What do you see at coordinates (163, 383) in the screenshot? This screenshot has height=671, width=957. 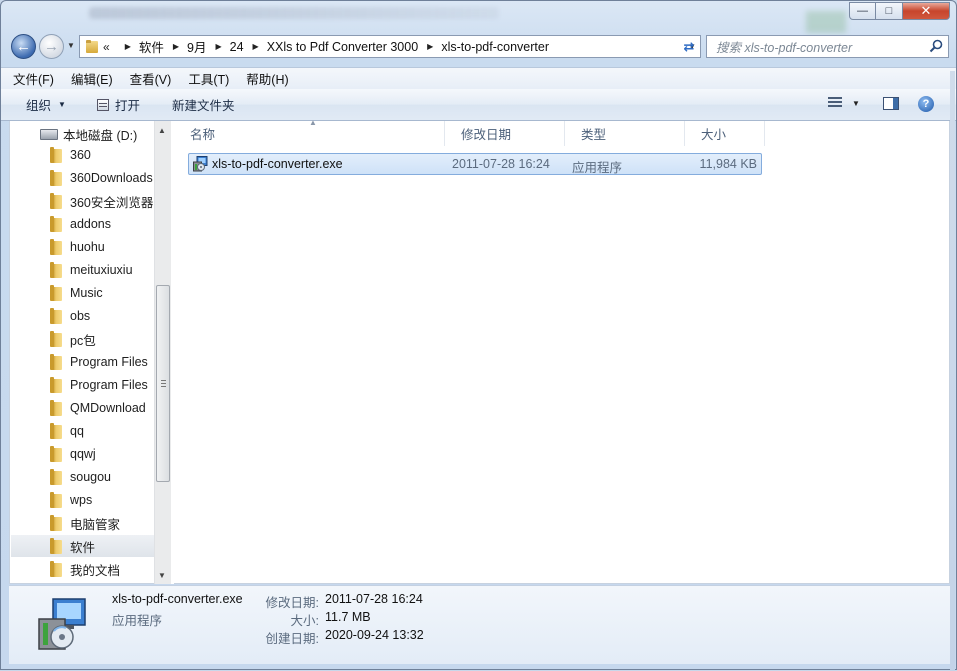 I see `scrollbar-thumb` at bounding box center [163, 383].